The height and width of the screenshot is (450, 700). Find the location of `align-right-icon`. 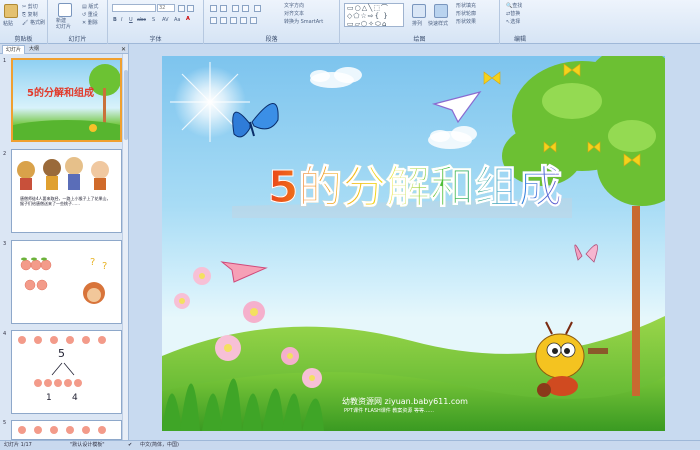

align-right-icon is located at coordinates (233, 20).